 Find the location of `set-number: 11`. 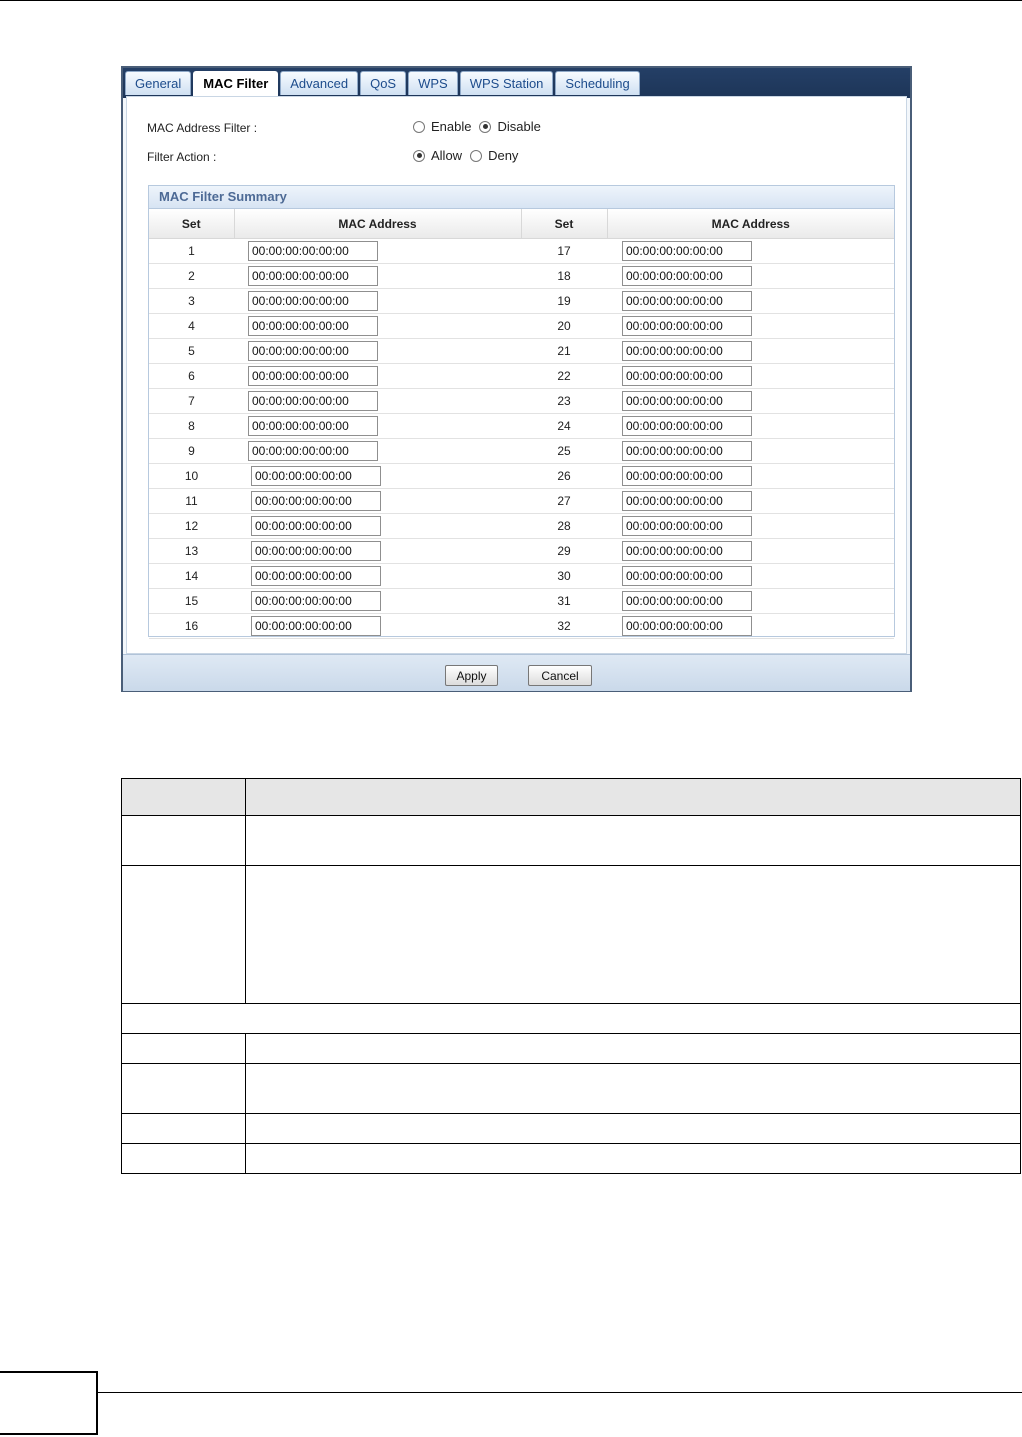

set-number: 11 is located at coordinates (191, 501).